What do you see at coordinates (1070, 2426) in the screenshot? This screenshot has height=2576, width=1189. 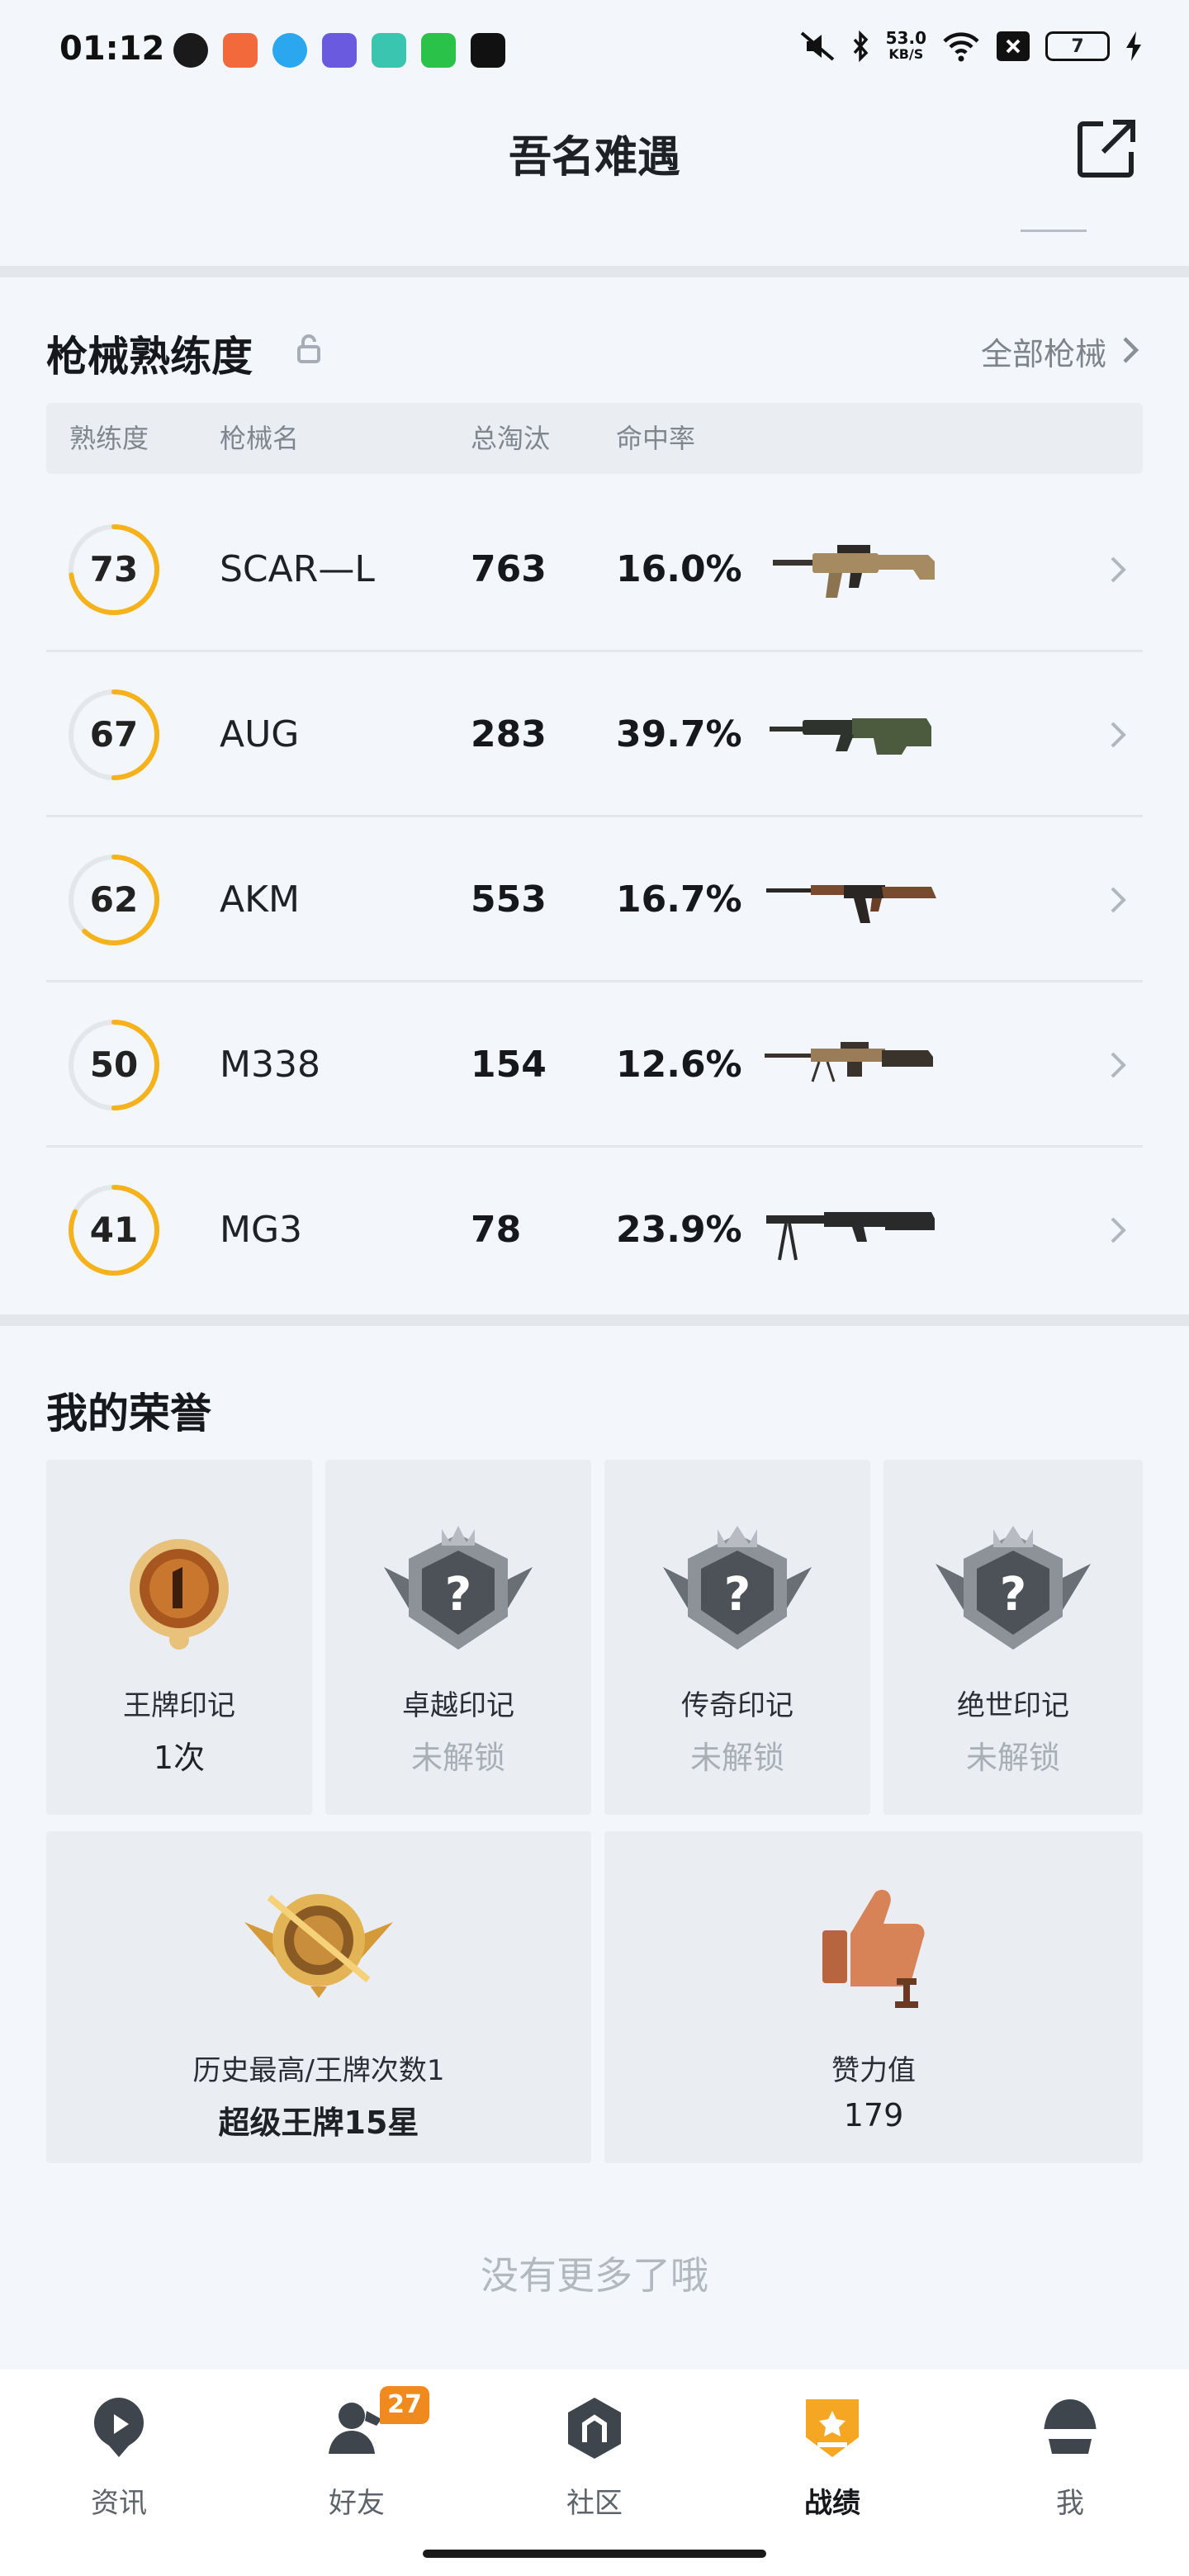 I see `helmet-icon` at bounding box center [1070, 2426].